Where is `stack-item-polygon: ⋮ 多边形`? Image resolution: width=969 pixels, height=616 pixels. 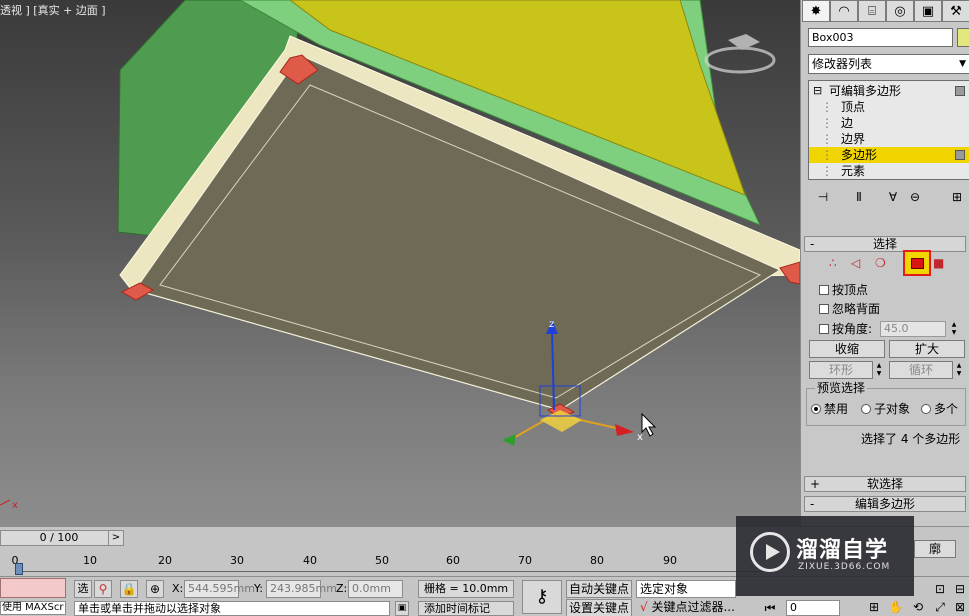
stack-item-polygon: ⋮ 多边形 is located at coordinates (889, 155).